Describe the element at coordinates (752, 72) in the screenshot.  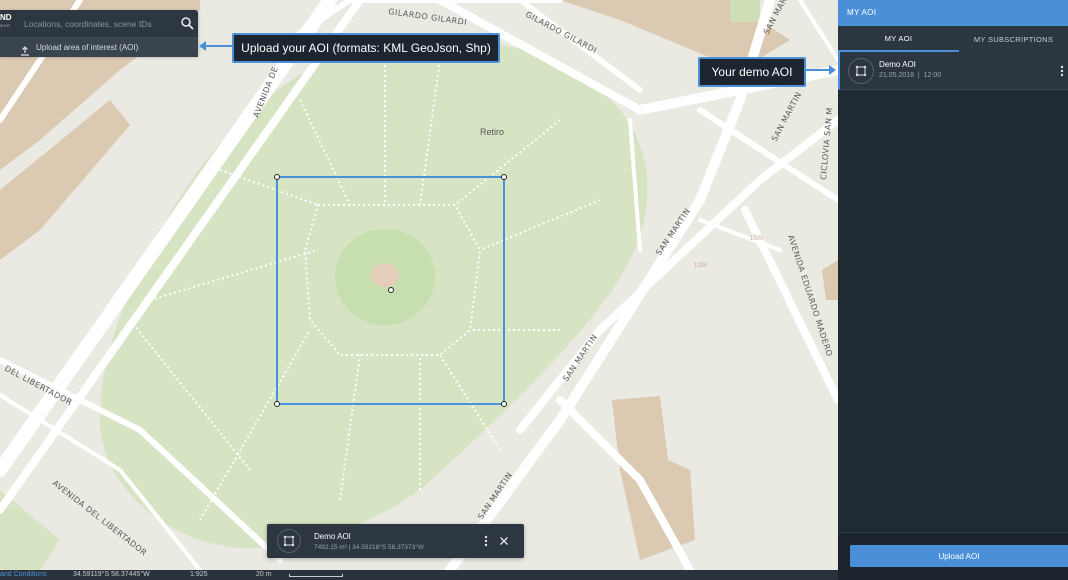
I see `callout-demo-hint: Your demo AOI` at that location.